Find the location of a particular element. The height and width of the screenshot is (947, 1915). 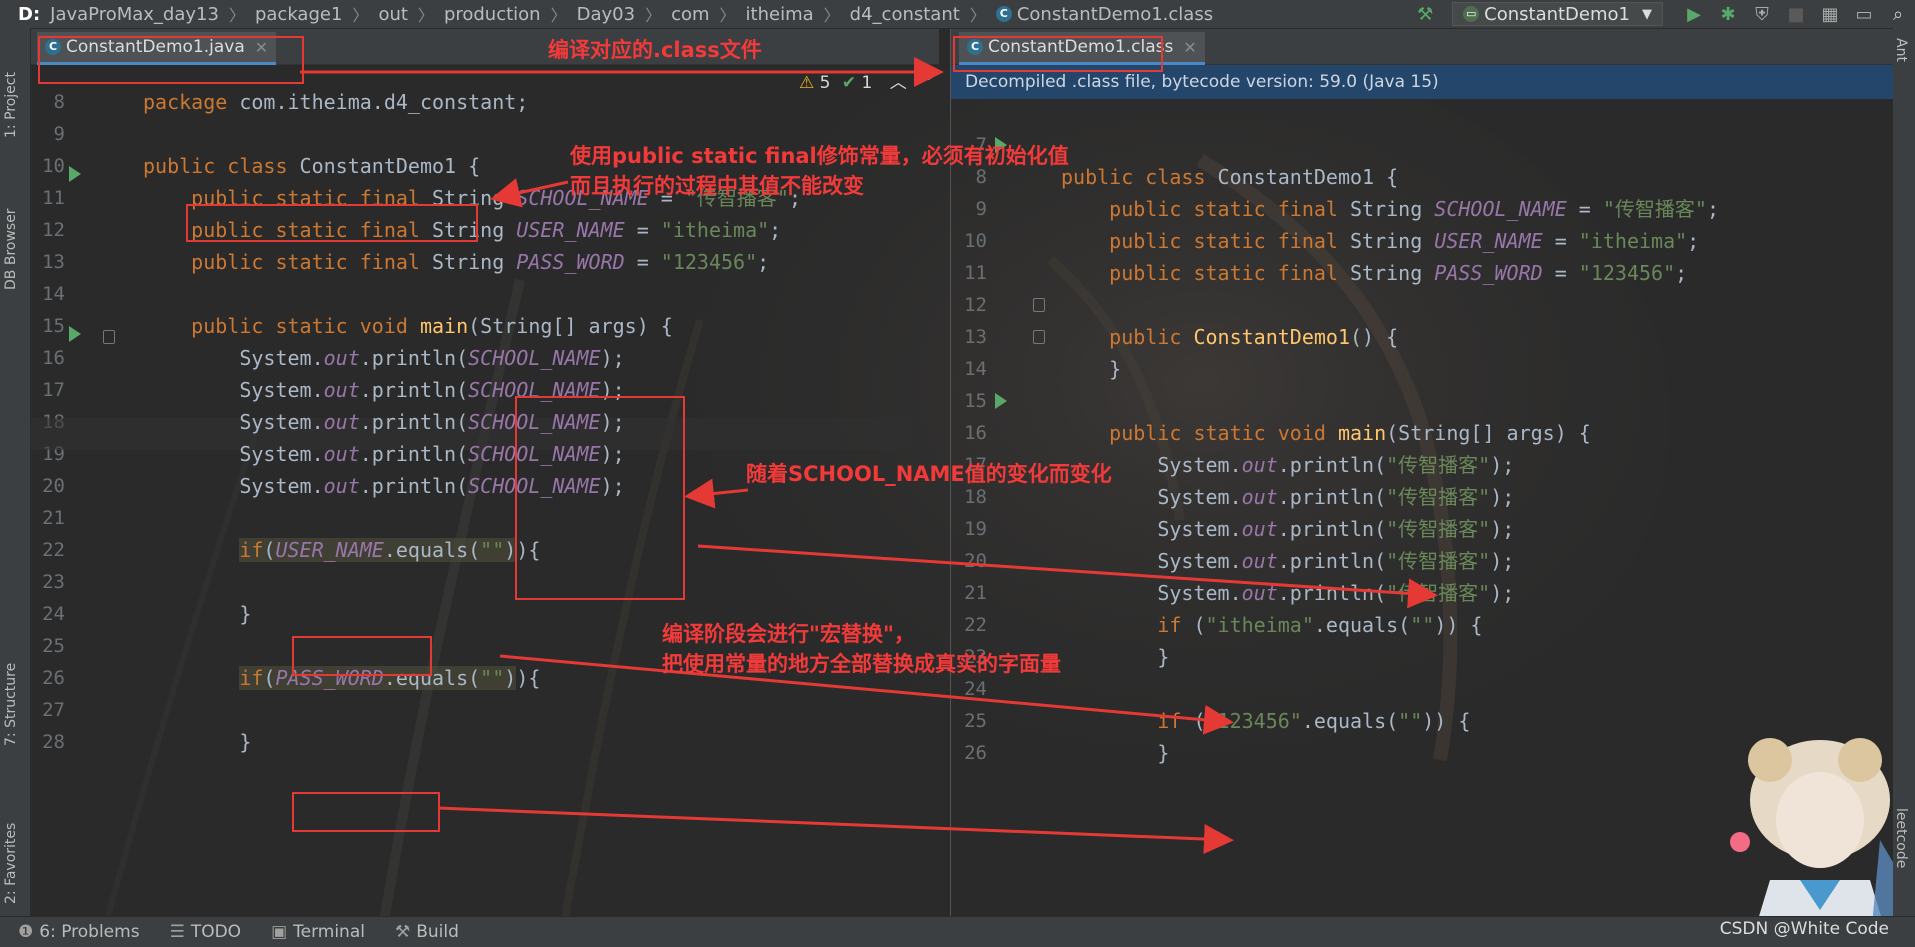

breadcrumb-item: d4_constant is located at coordinates (910, 14).